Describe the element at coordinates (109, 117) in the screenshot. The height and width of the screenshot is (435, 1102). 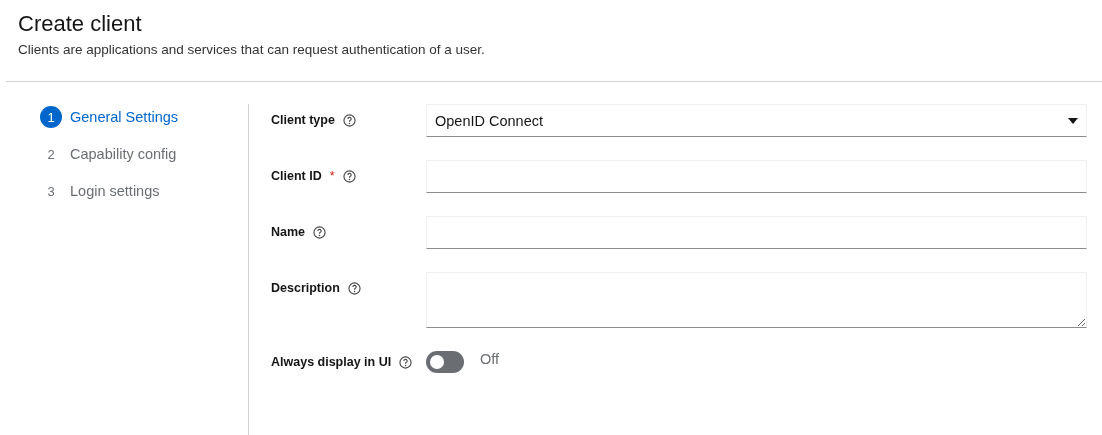
I see `wizard-step: 1 General Settings` at that location.